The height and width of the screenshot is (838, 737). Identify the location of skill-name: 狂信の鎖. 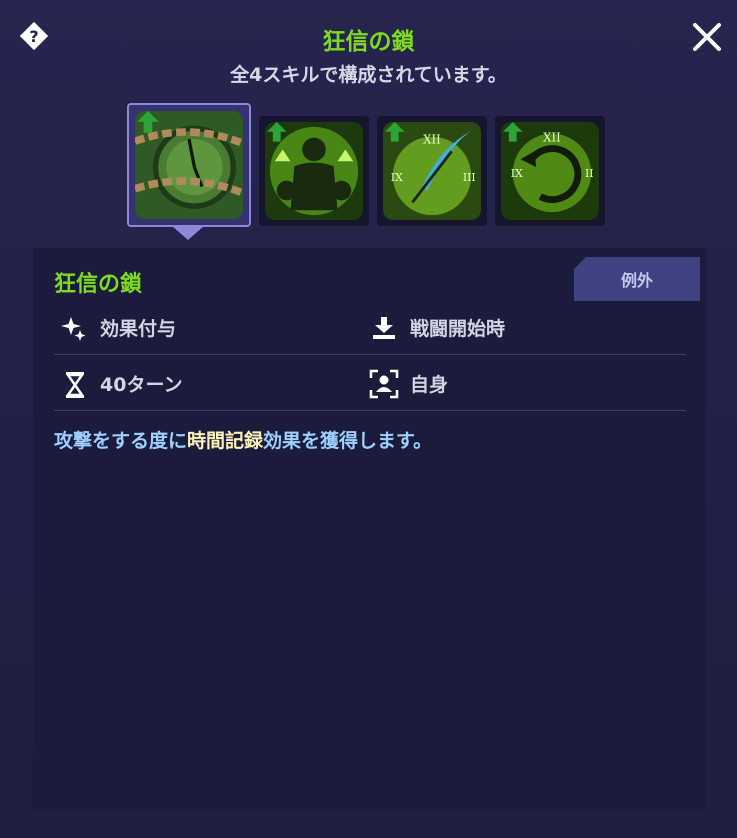
(98, 284).